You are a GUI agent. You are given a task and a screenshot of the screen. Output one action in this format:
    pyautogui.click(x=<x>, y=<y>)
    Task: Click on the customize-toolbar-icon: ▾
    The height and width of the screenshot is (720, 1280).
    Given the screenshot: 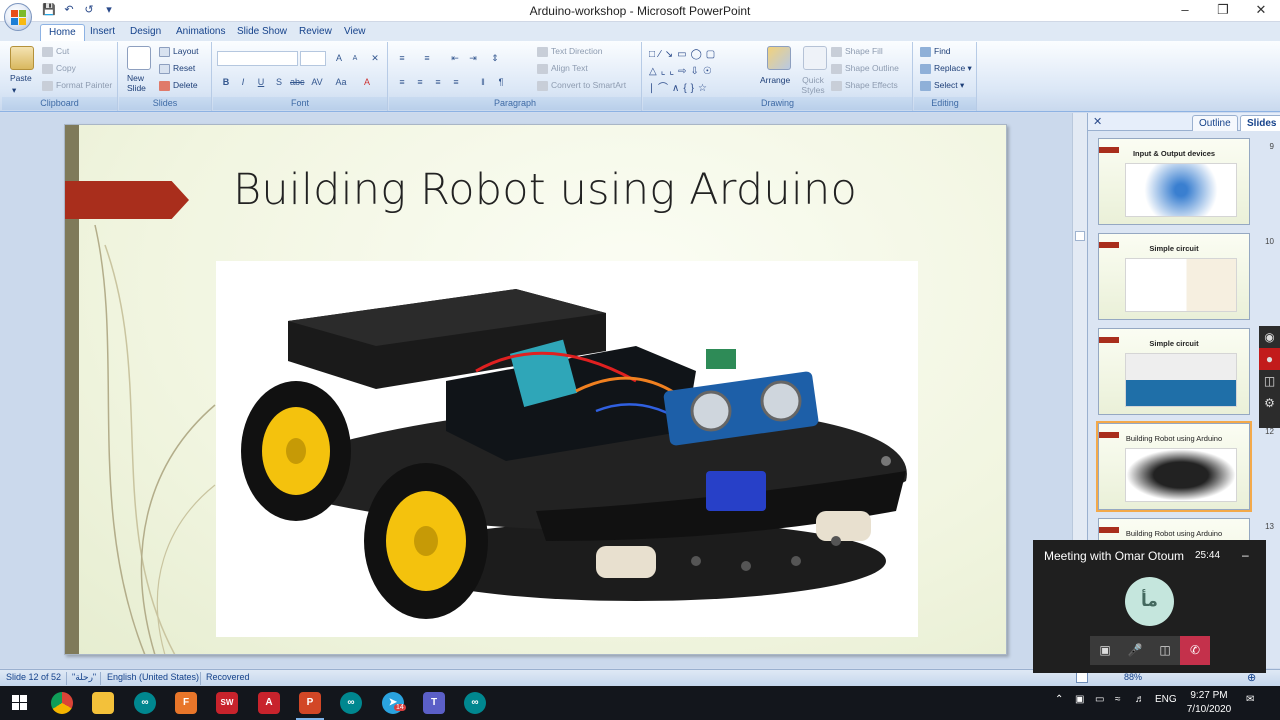 What is the action you would take?
    pyautogui.click(x=109, y=10)
    